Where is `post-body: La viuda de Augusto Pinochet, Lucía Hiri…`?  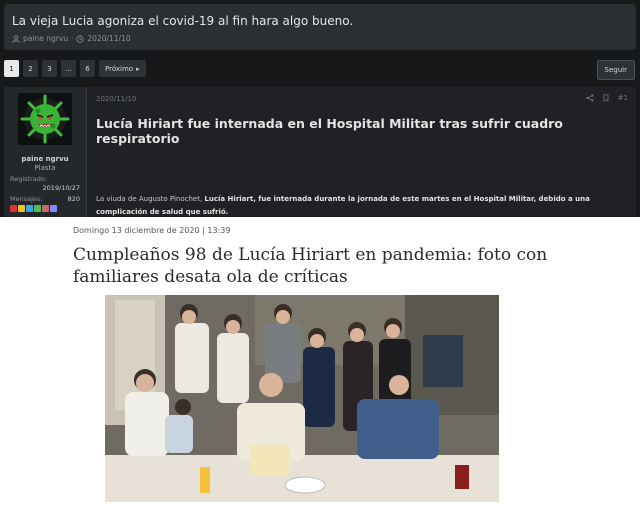
post-body: La viuda de Augusto Pinochet, Lucía Hiri… is located at coordinates (361, 205).